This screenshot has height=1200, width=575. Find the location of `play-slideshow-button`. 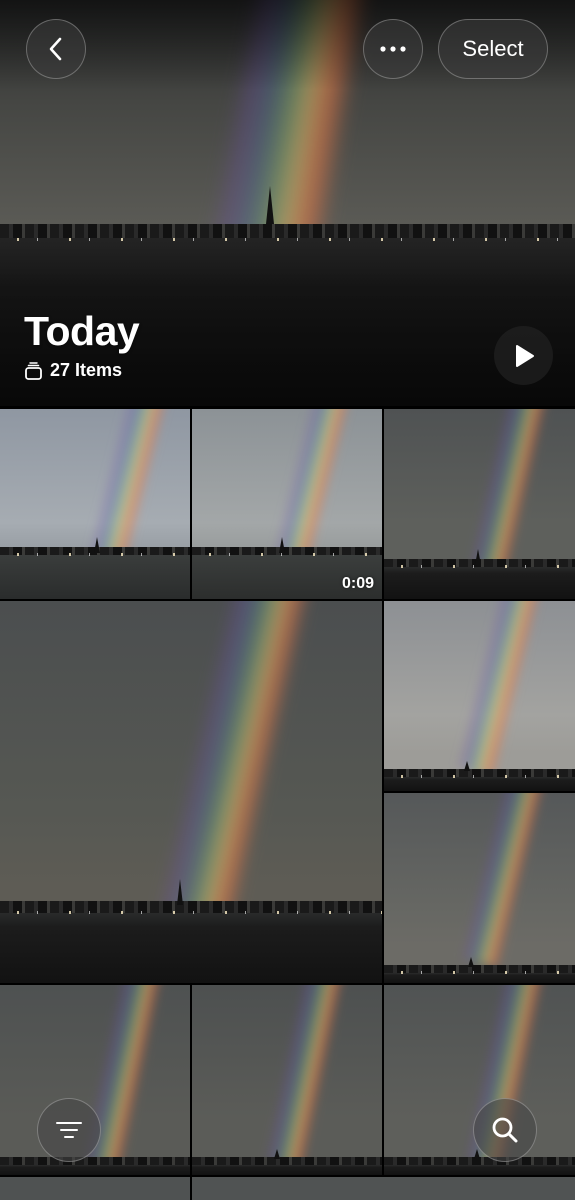

play-slideshow-button is located at coordinates (523, 355).